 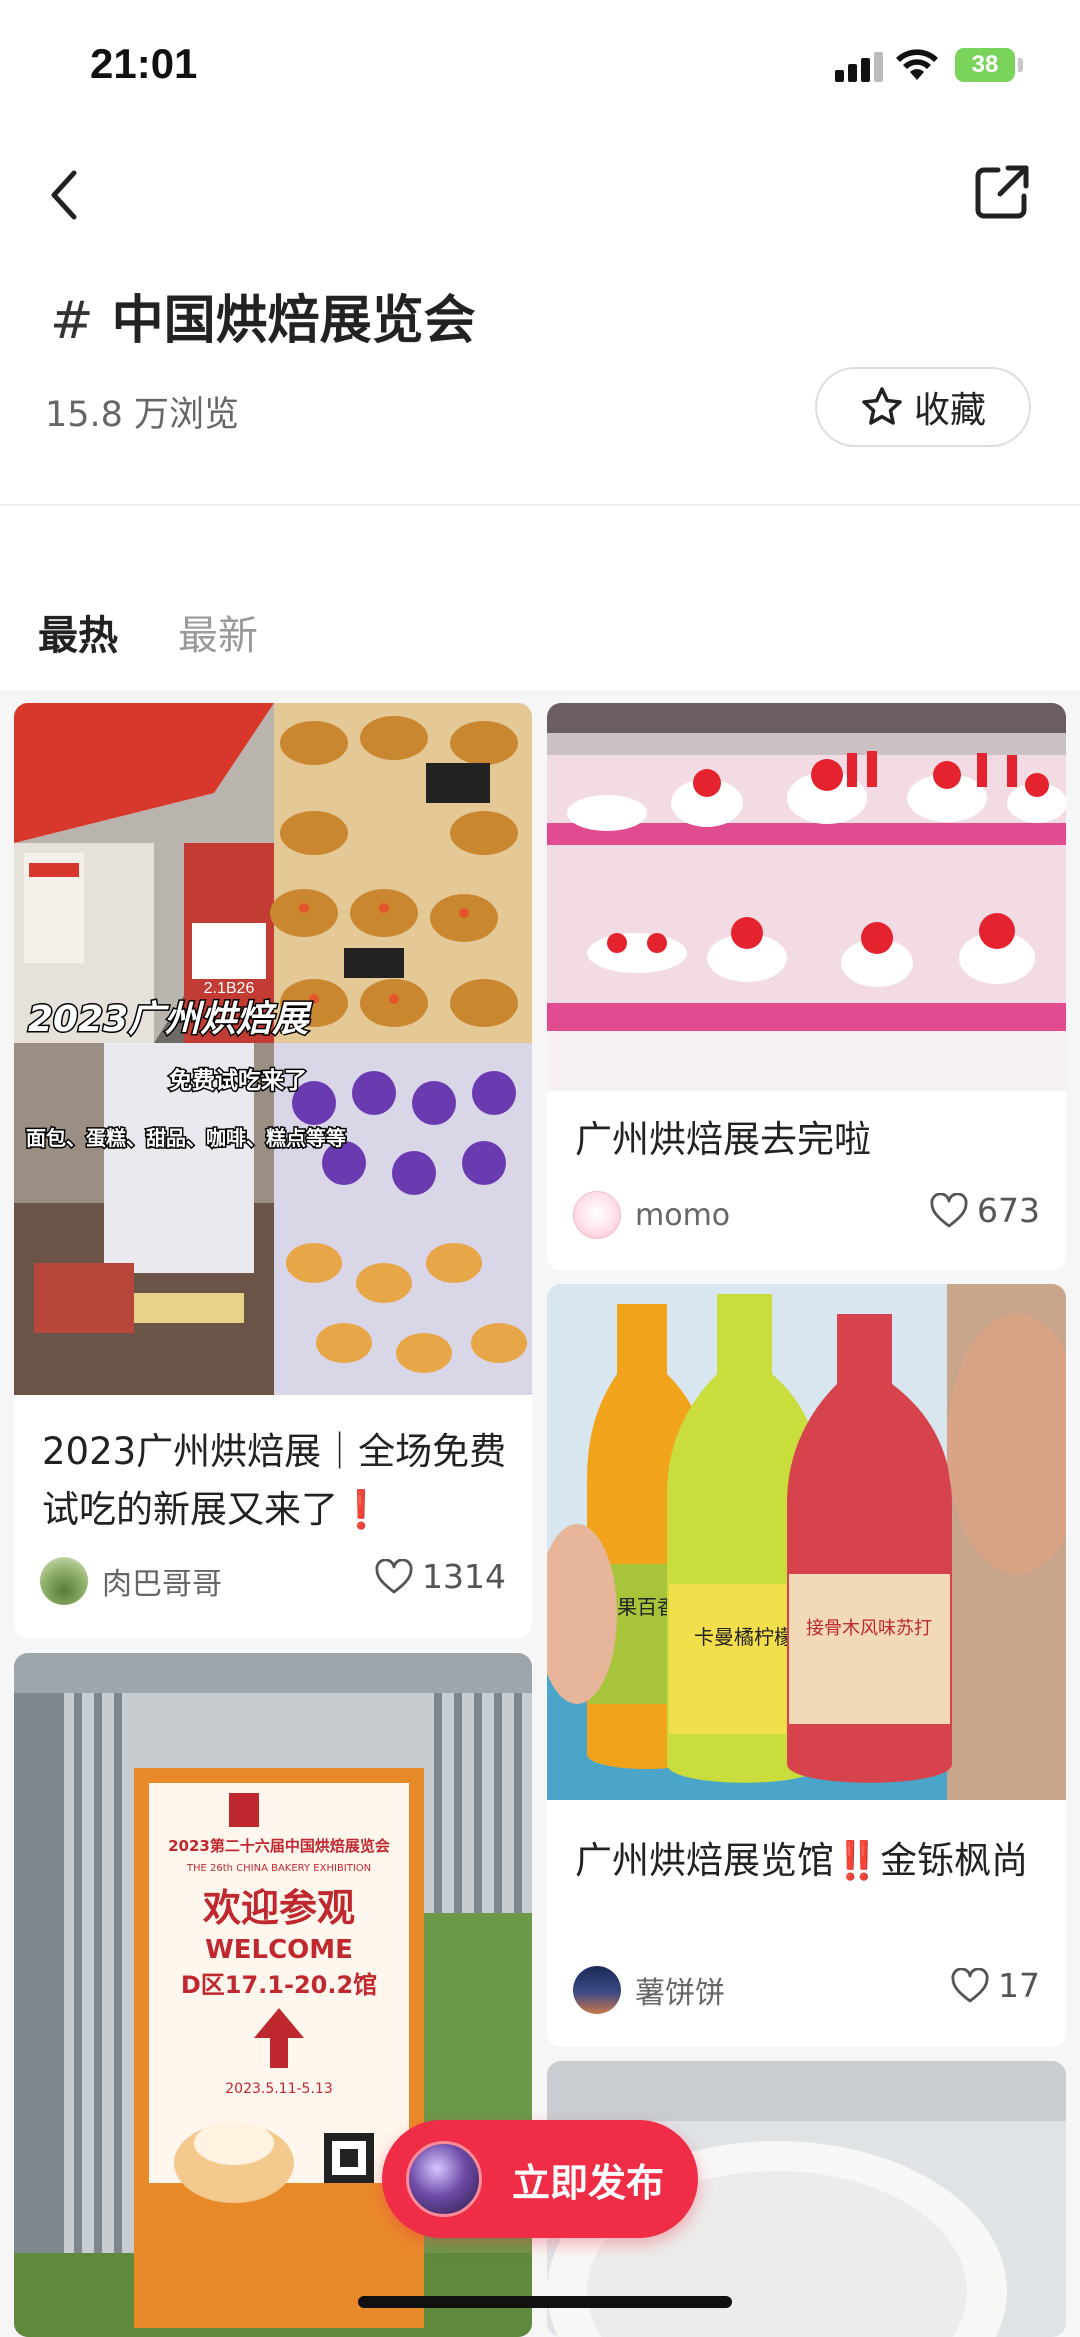 I want to click on like-count: 17, so click(x=1019, y=1985).